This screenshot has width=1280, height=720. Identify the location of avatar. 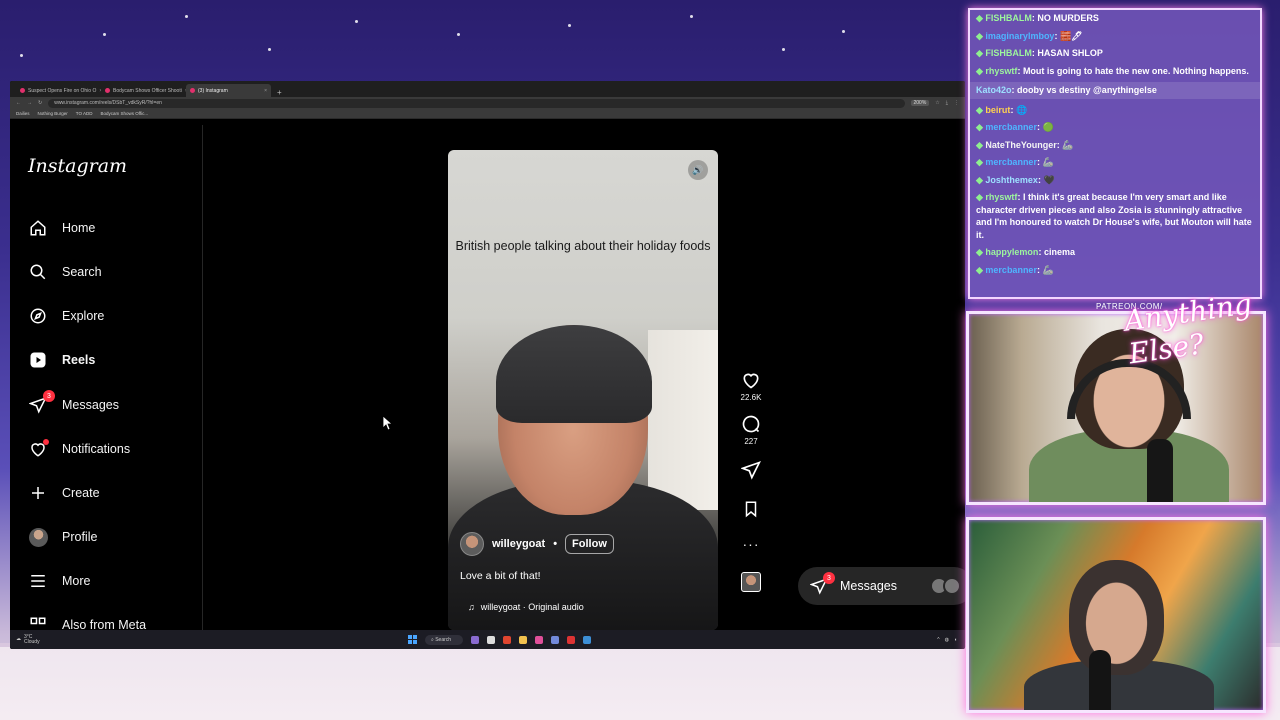
(472, 544).